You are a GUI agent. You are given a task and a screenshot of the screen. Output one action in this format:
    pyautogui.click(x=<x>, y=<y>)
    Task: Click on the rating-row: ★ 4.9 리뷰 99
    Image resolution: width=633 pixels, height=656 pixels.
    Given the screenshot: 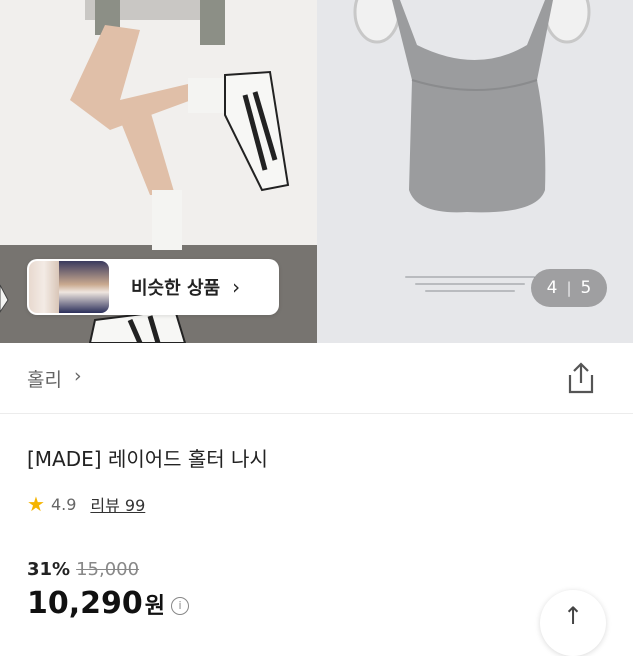 What is the action you would take?
    pyautogui.click(x=86, y=504)
    